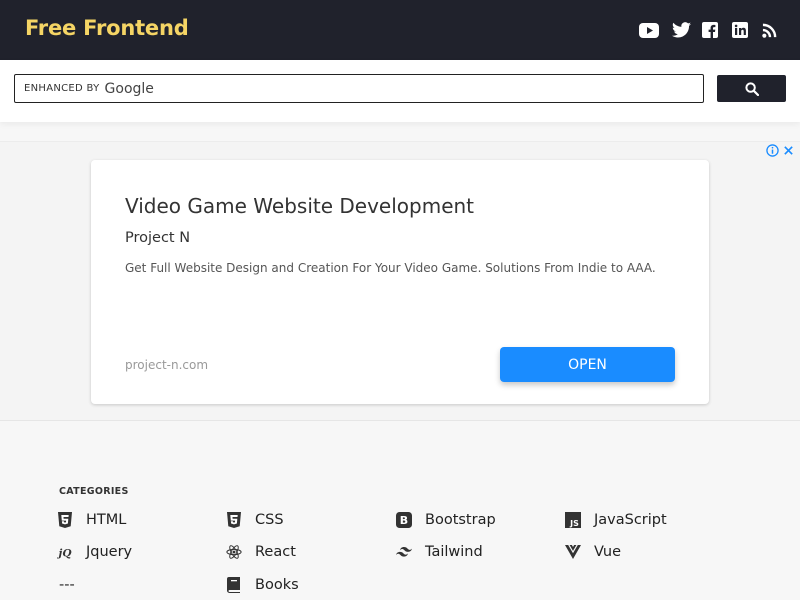  I want to click on category-javascript: JS JavaScript, so click(616, 520).